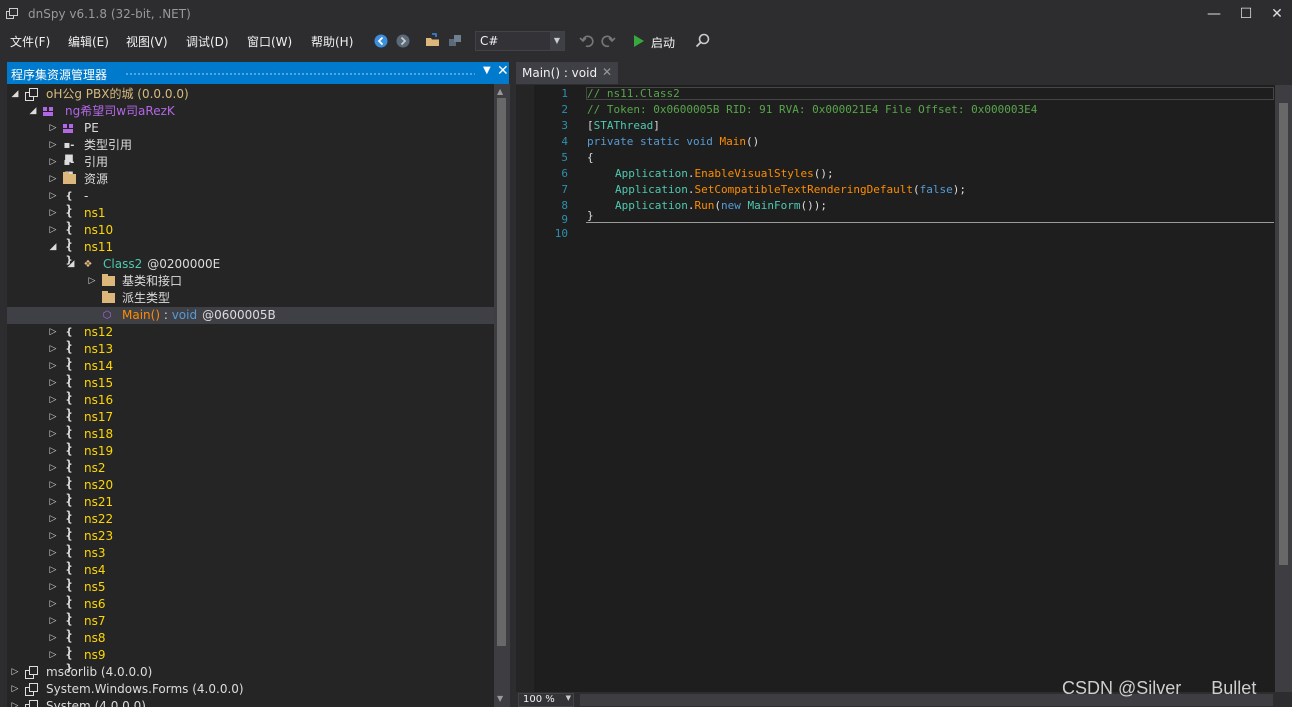 Image resolution: width=1292 pixels, height=707 pixels. What do you see at coordinates (250, 524) in the screenshot?
I see `tree-item-namespace: ▷ { } ns22` at bounding box center [250, 524].